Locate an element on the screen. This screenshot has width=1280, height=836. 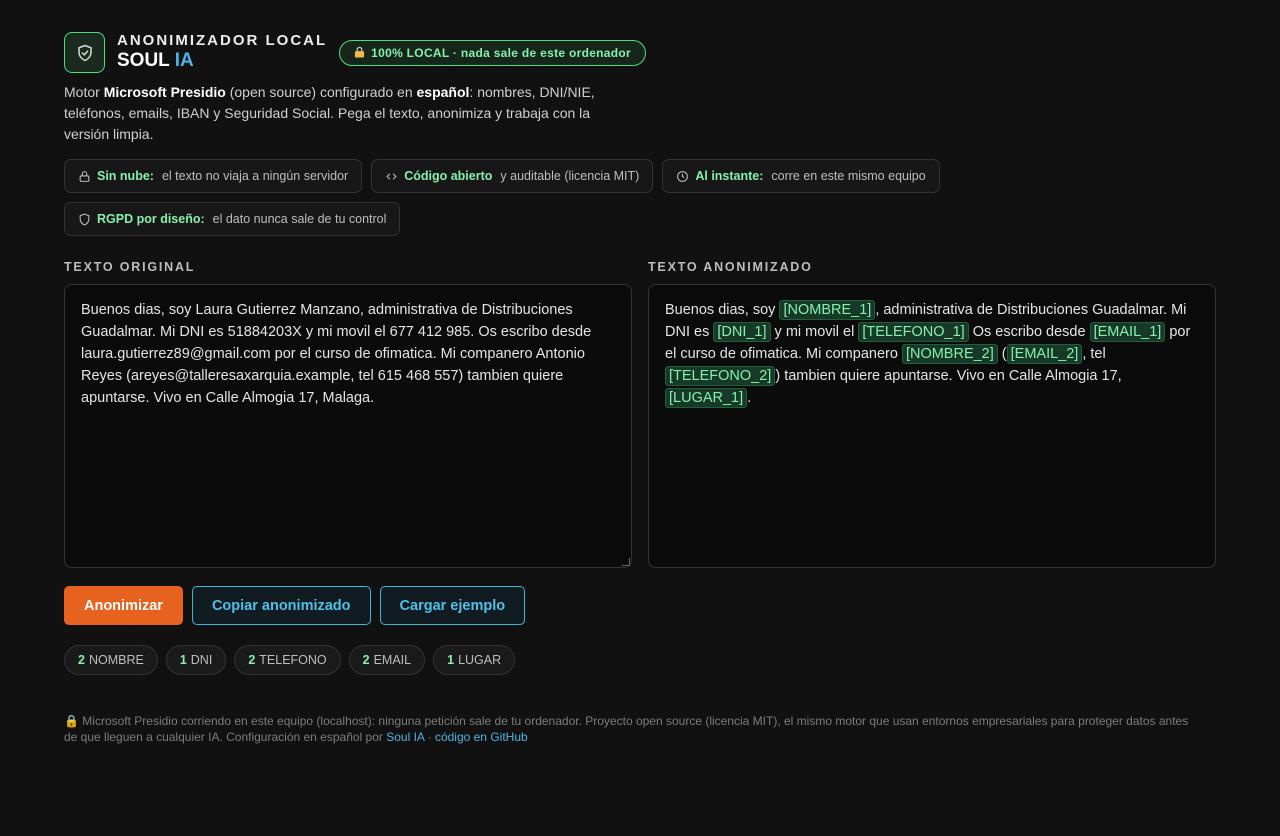
count-telefono: 2 TELEFONO is located at coordinates (287, 660).